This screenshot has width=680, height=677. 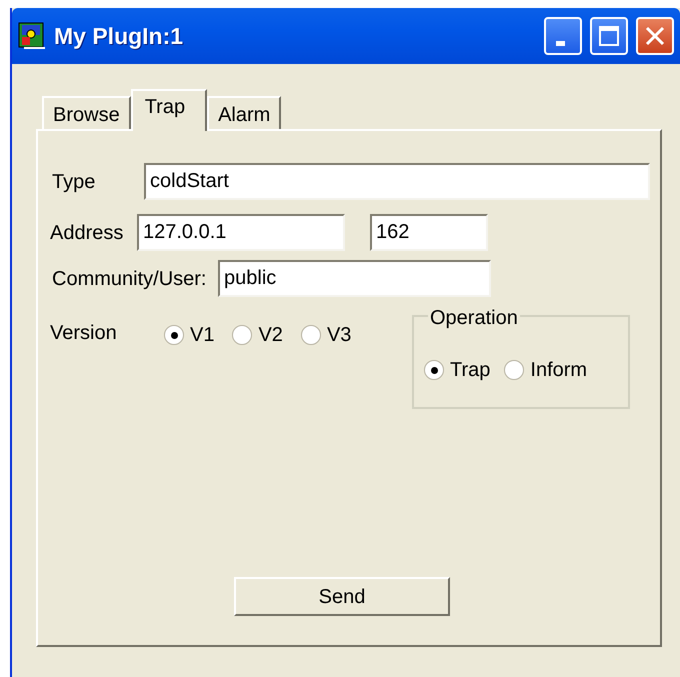 I want to click on community-field: public, so click(x=354, y=278).